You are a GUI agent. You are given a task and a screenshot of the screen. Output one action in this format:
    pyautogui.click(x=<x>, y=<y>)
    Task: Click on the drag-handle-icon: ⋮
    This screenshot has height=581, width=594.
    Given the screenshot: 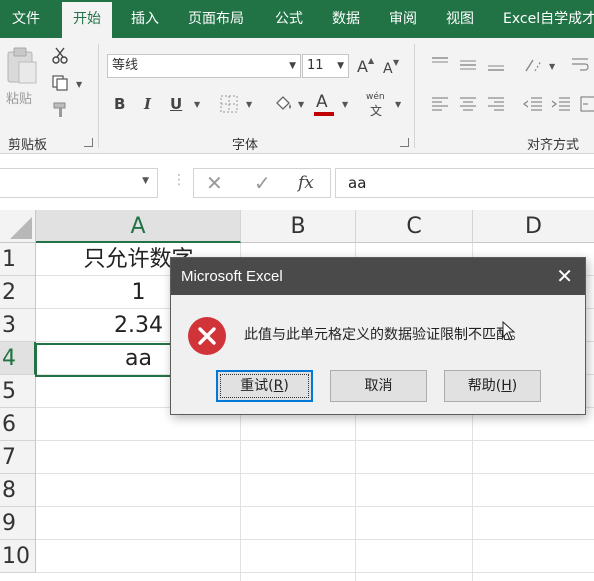 What is the action you would take?
    pyautogui.click(x=179, y=180)
    